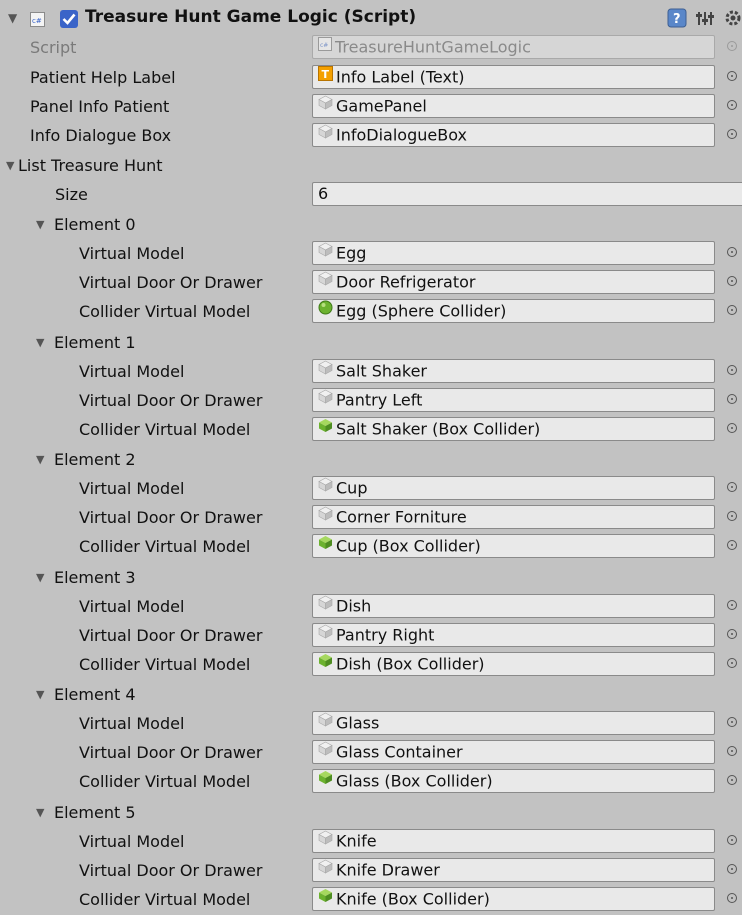  Describe the element at coordinates (513, 400) in the screenshot. I see `virtual-door-field: Pantry Left` at that location.